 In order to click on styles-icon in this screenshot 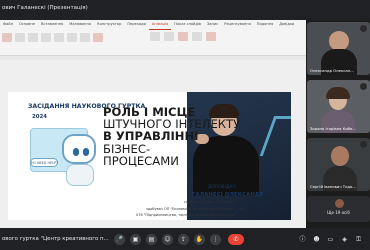, I will do `click(169, 36)`.